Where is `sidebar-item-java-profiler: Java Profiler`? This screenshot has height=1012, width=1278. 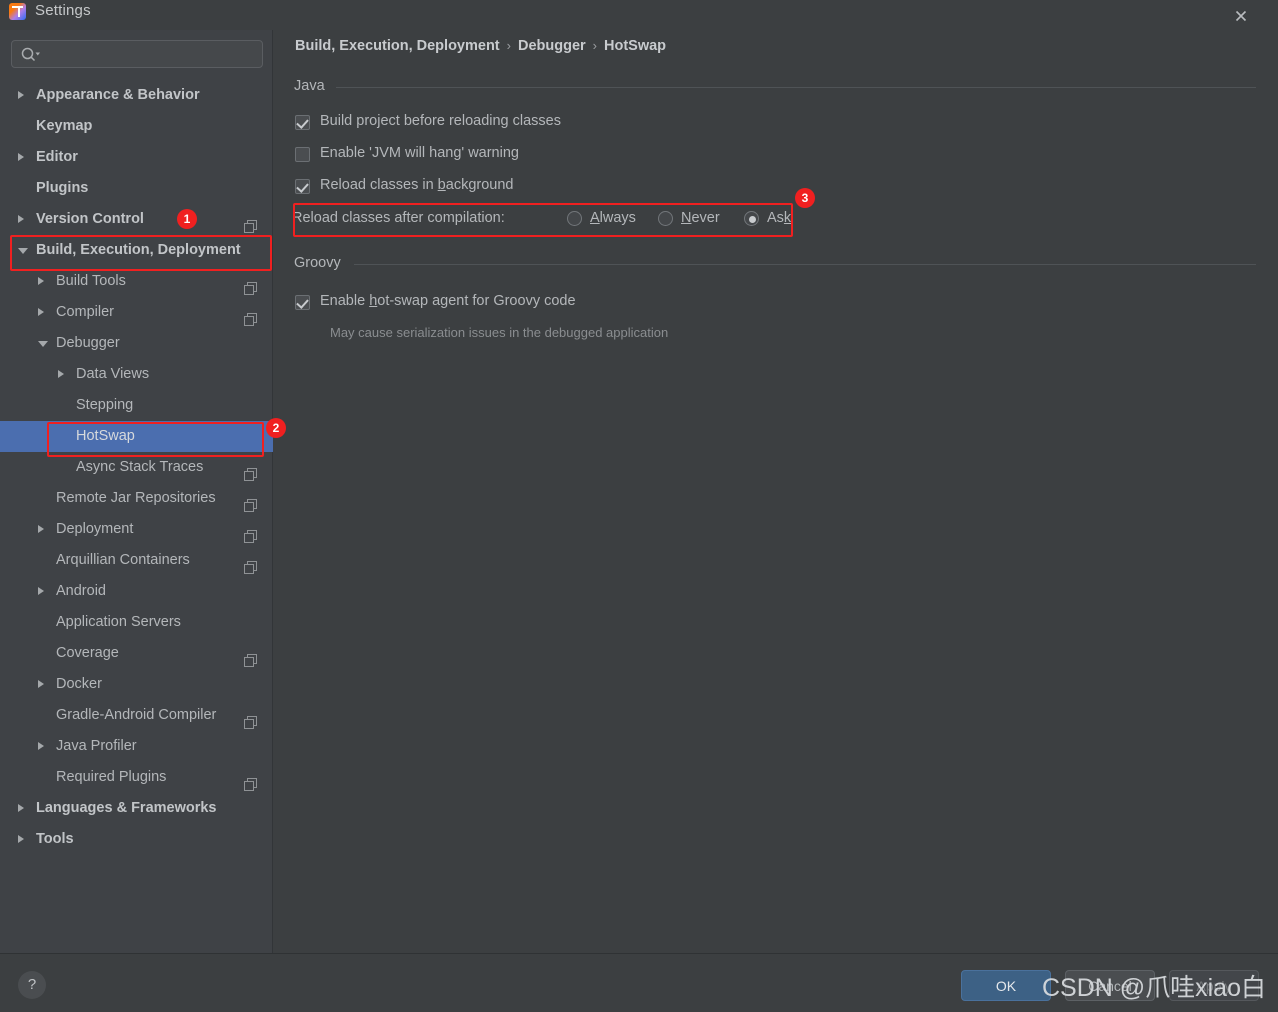
sidebar-item-java-profiler: Java Profiler is located at coordinates (136, 746).